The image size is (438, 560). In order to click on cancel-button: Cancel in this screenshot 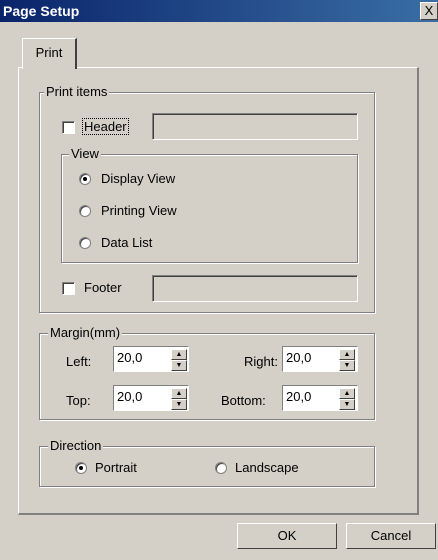, I will do `click(391, 536)`.